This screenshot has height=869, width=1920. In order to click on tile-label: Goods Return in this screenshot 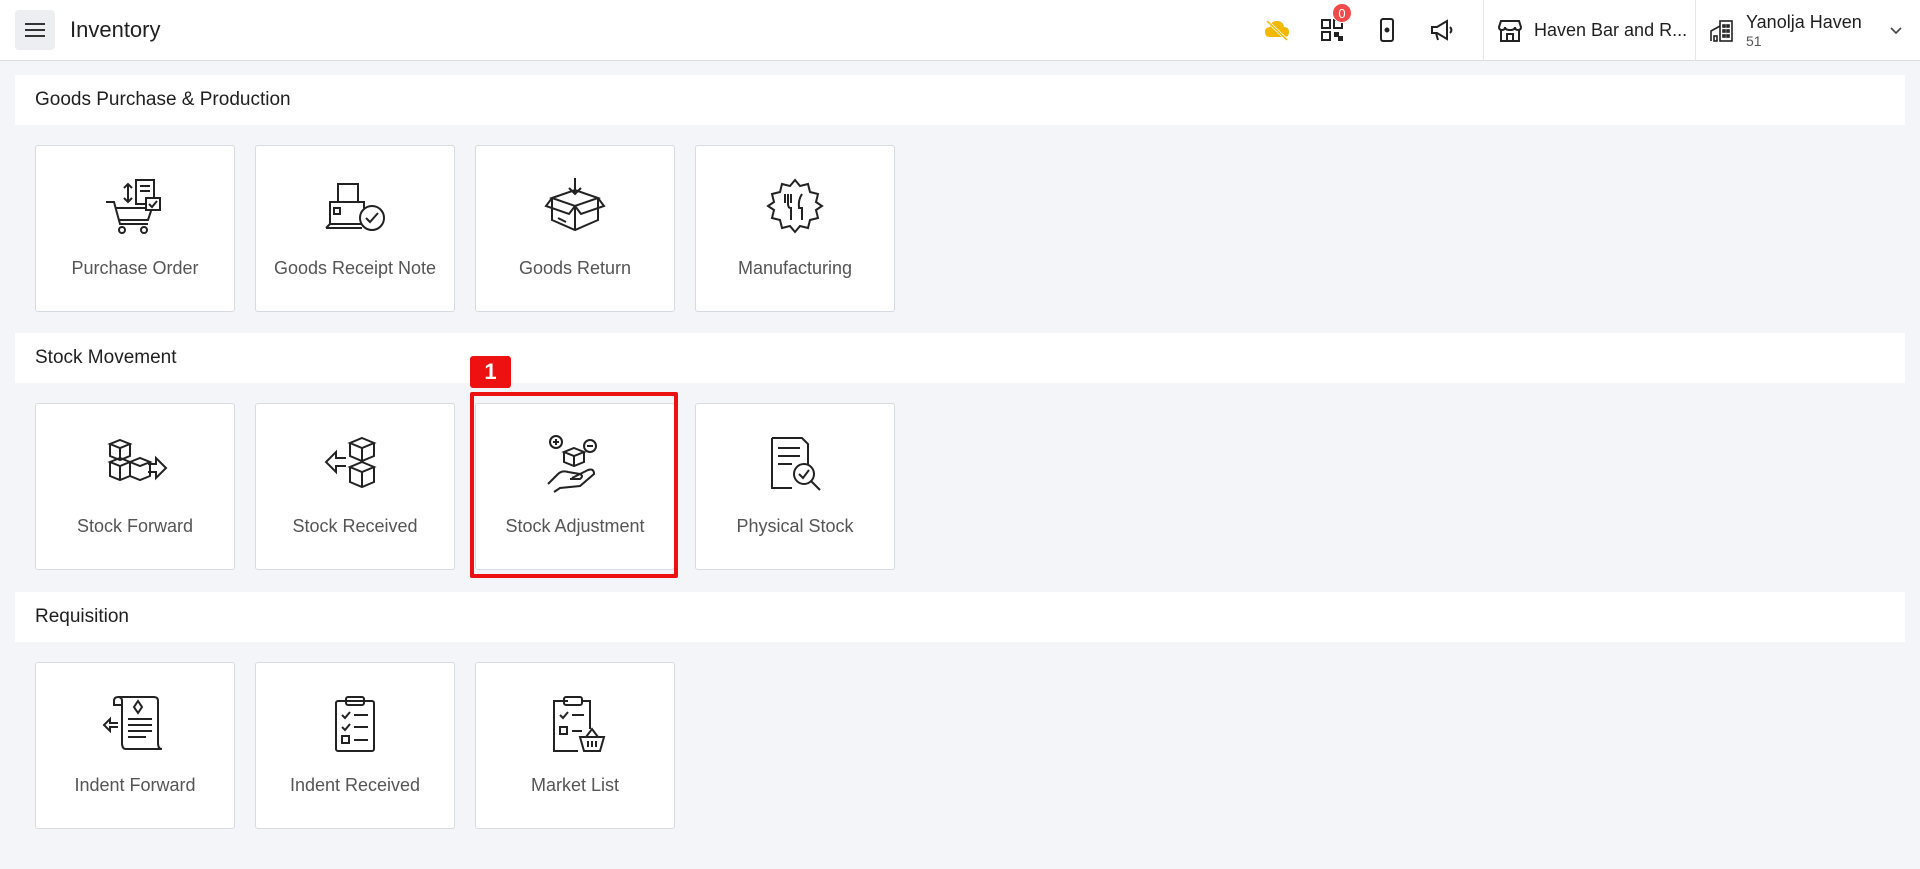, I will do `click(575, 268)`.